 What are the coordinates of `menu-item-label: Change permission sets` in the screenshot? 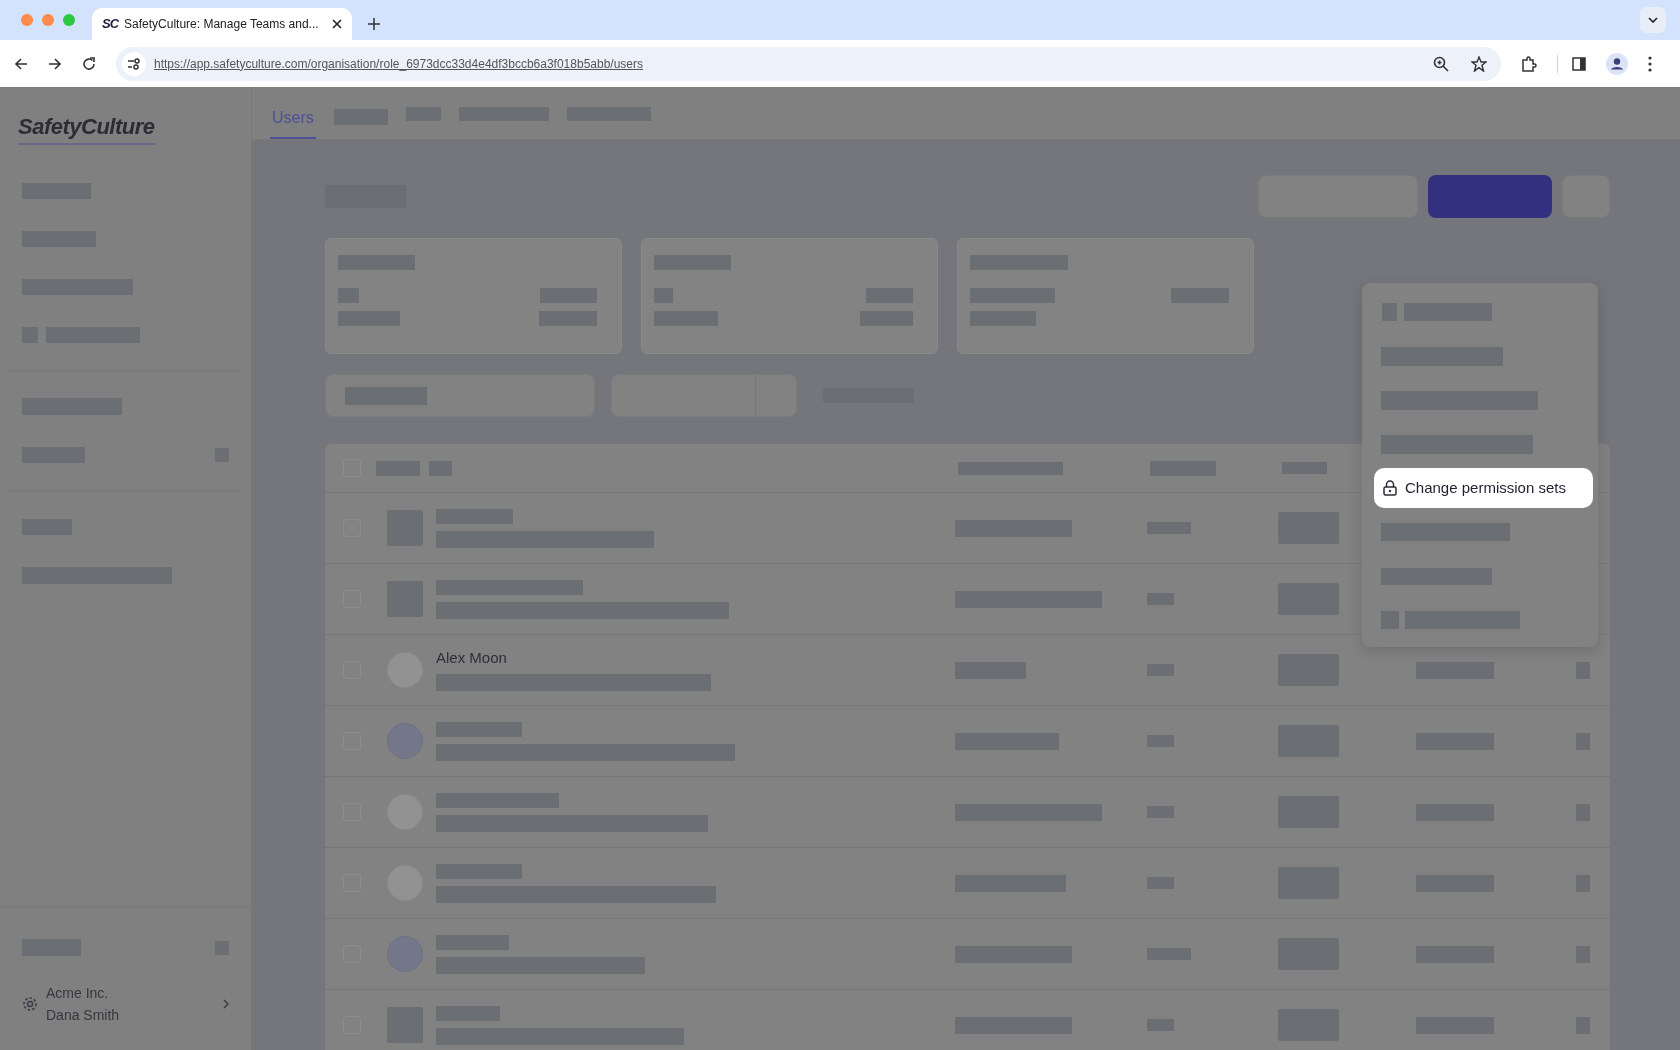 It's located at (1485, 487).